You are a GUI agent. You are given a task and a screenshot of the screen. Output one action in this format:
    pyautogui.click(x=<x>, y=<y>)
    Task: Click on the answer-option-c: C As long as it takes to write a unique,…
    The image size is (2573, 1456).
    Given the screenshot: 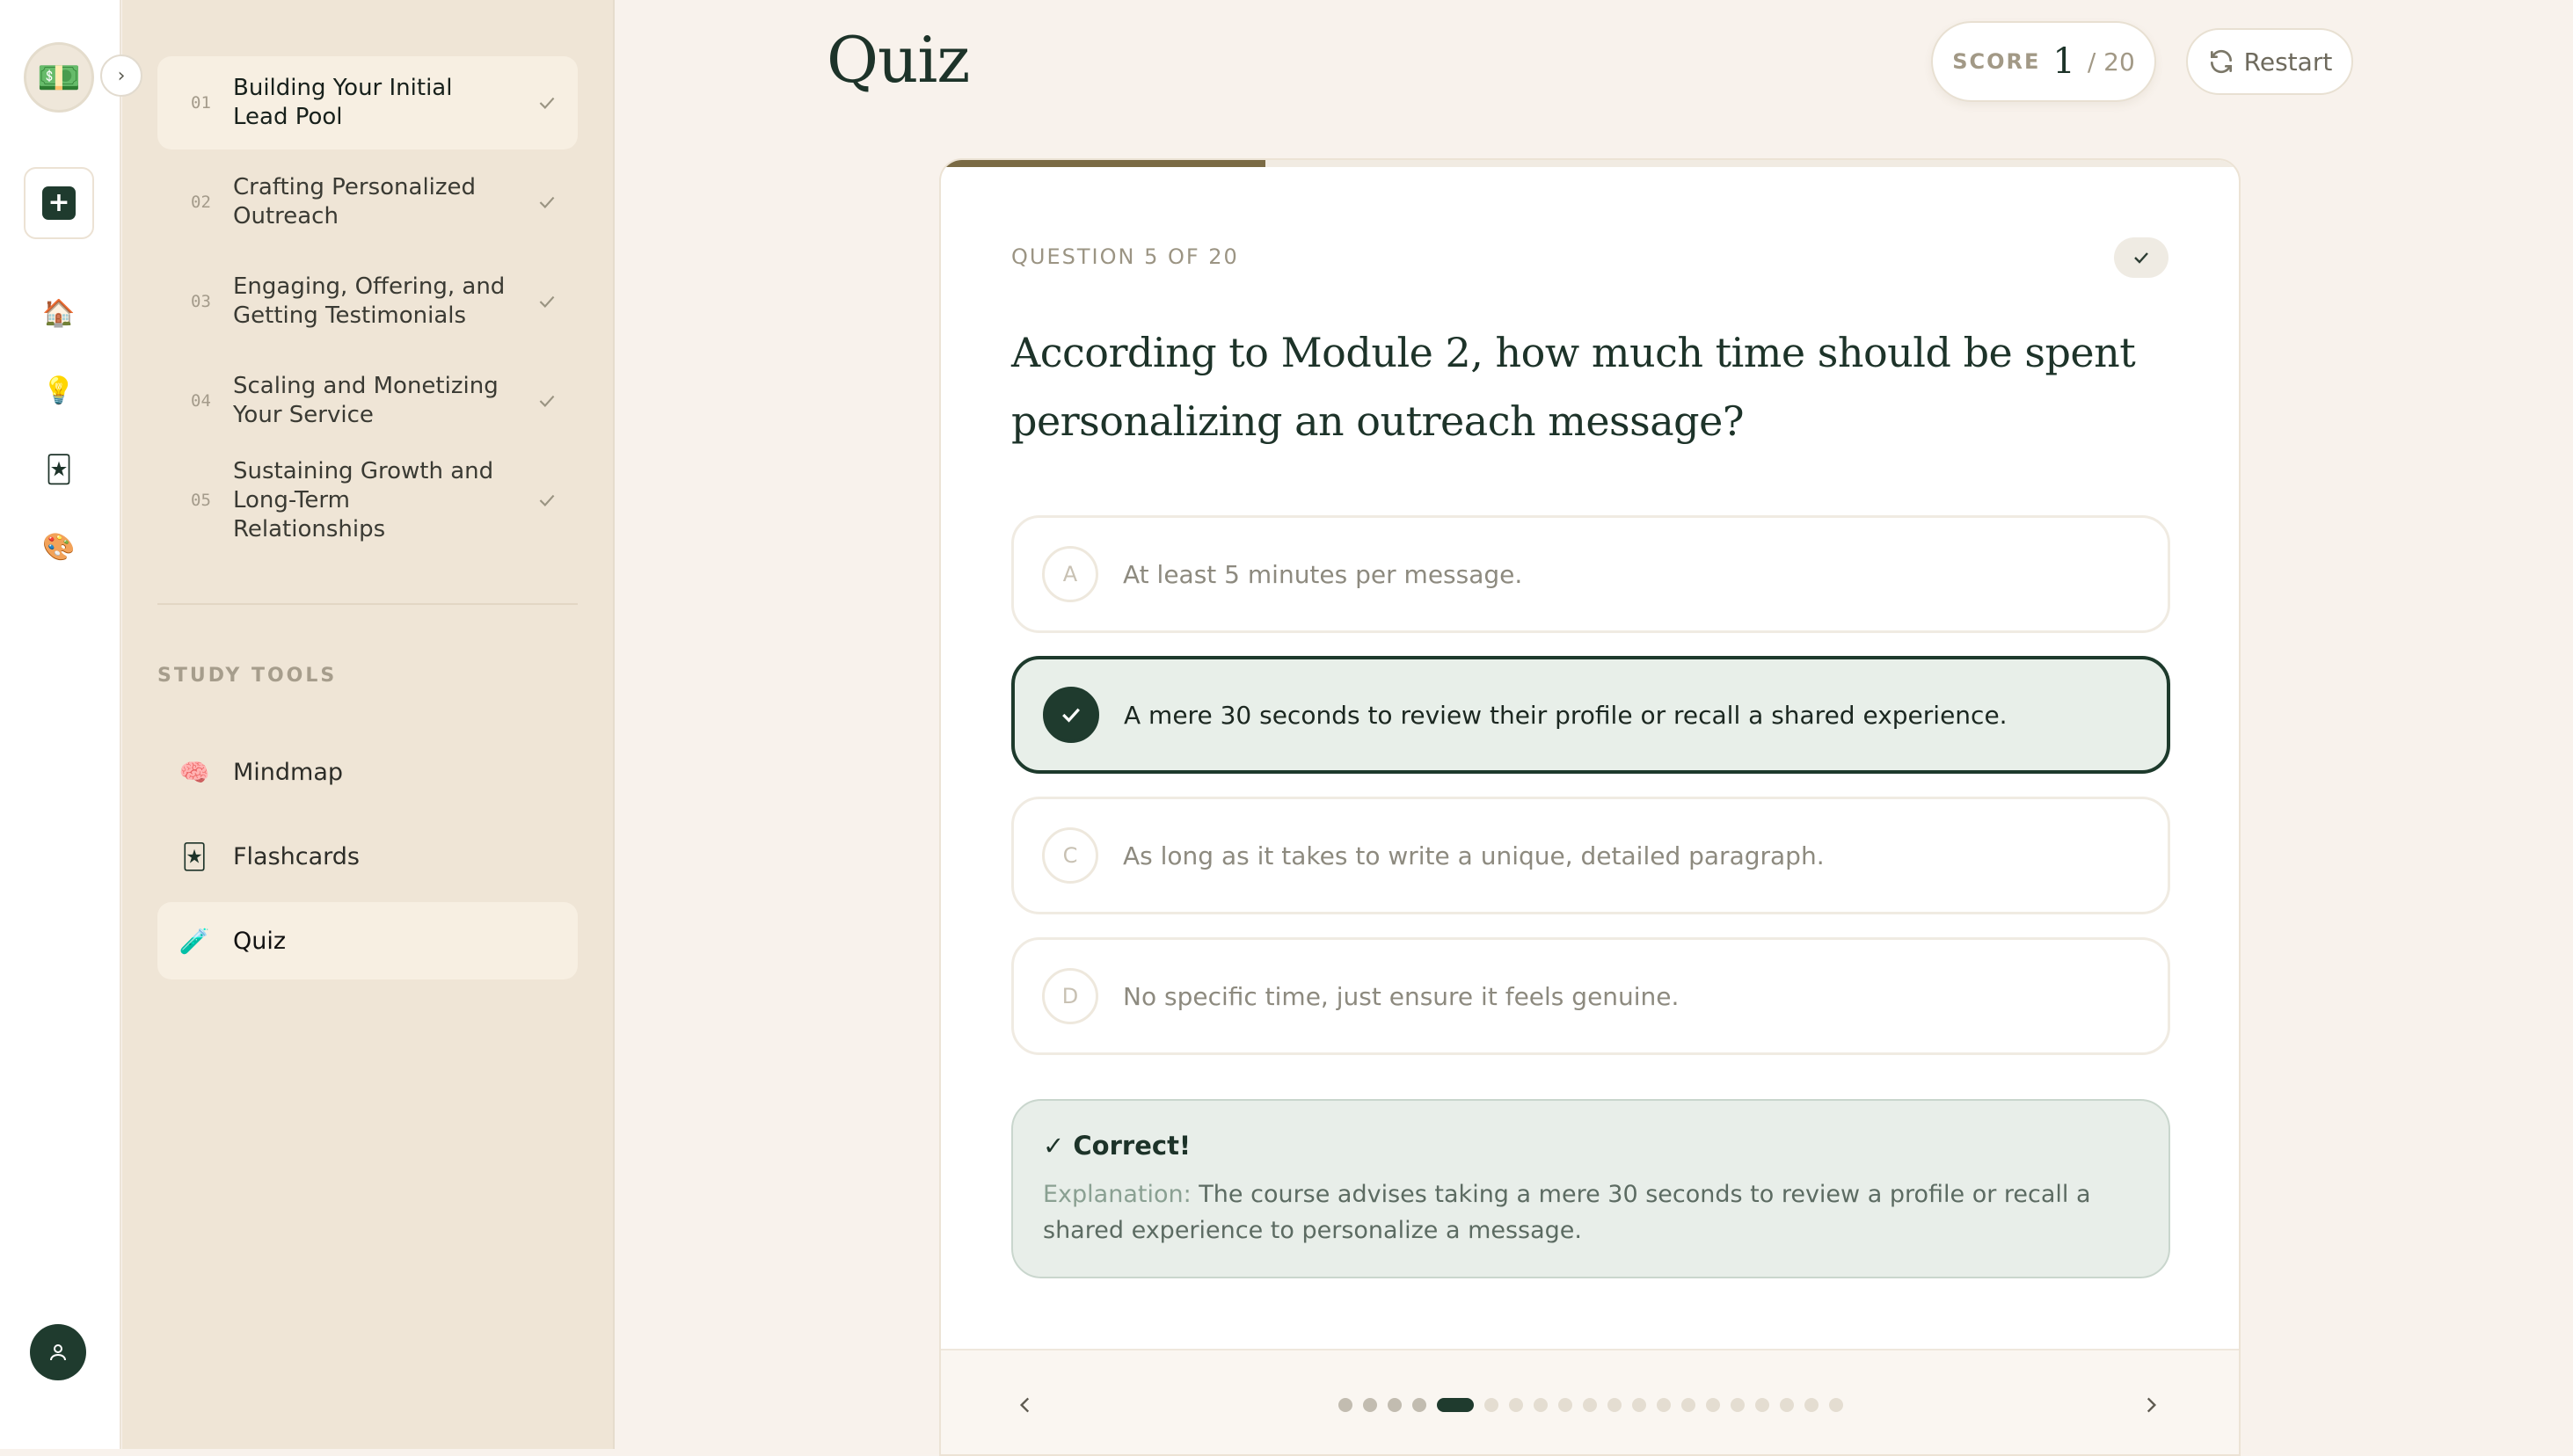 What is the action you would take?
    pyautogui.click(x=1591, y=855)
    